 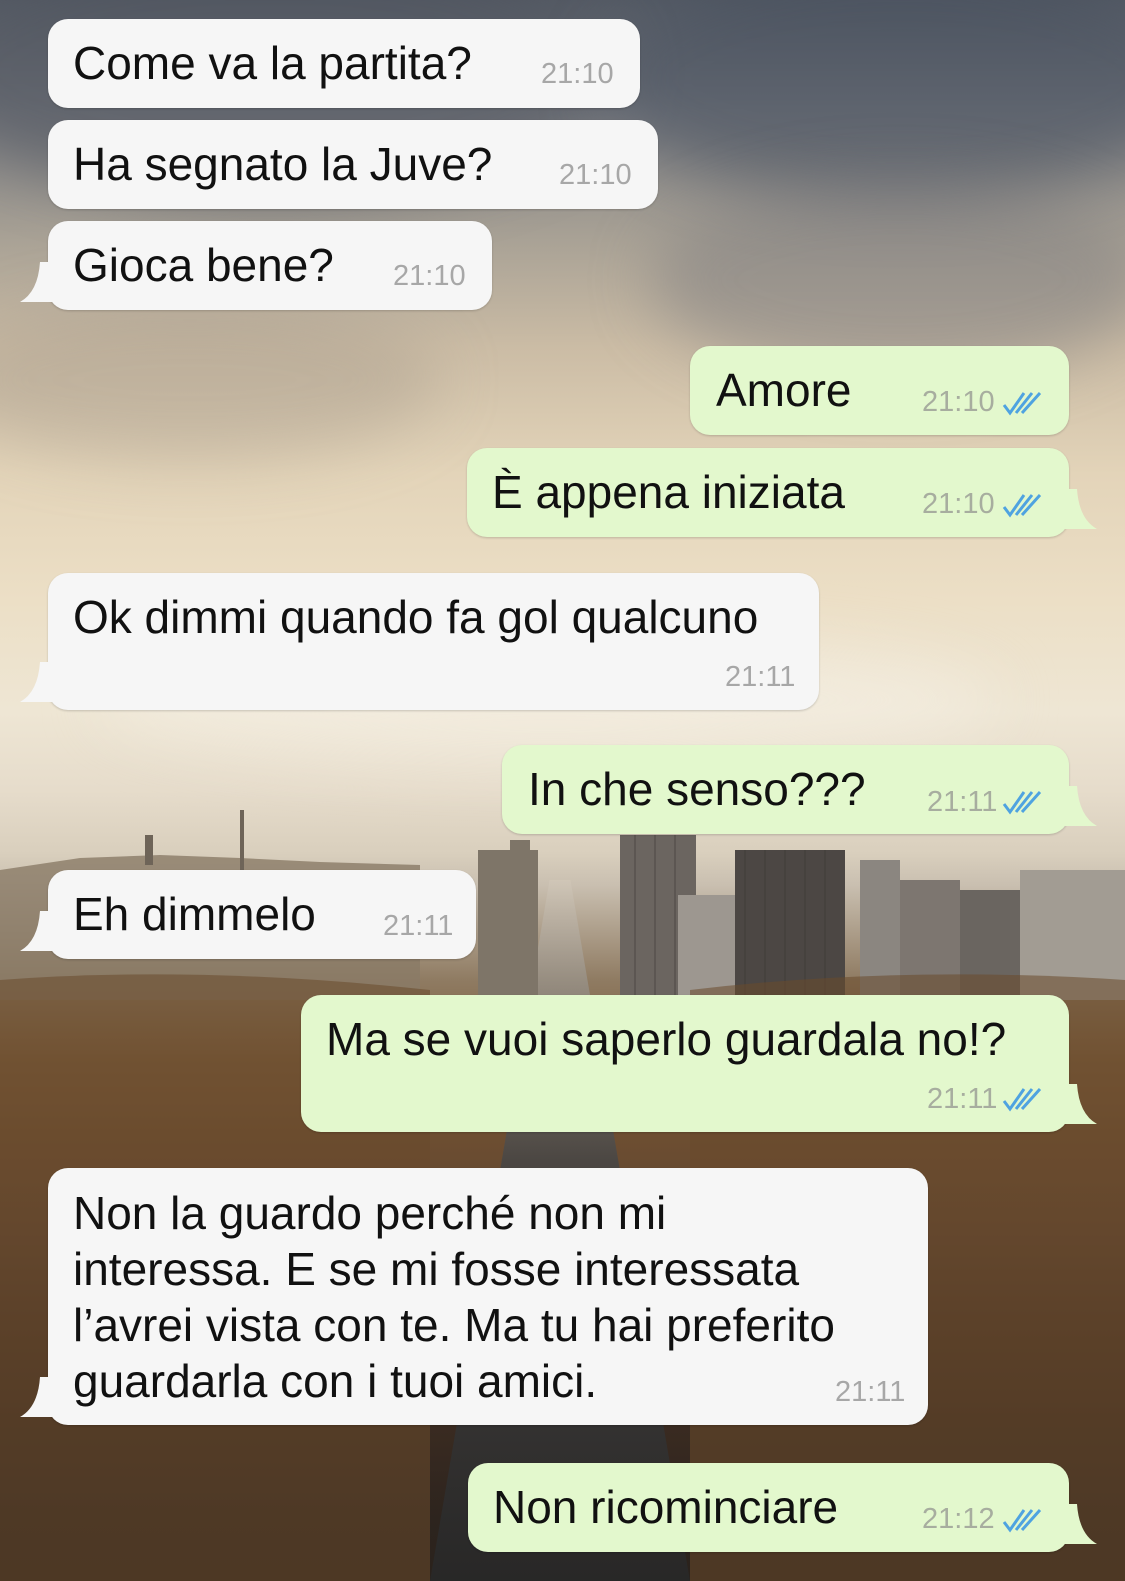 What do you see at coordinates (958, 1519) in the screenshot?
I see `message-time: 21:12` at bounding box center [958, 1519].